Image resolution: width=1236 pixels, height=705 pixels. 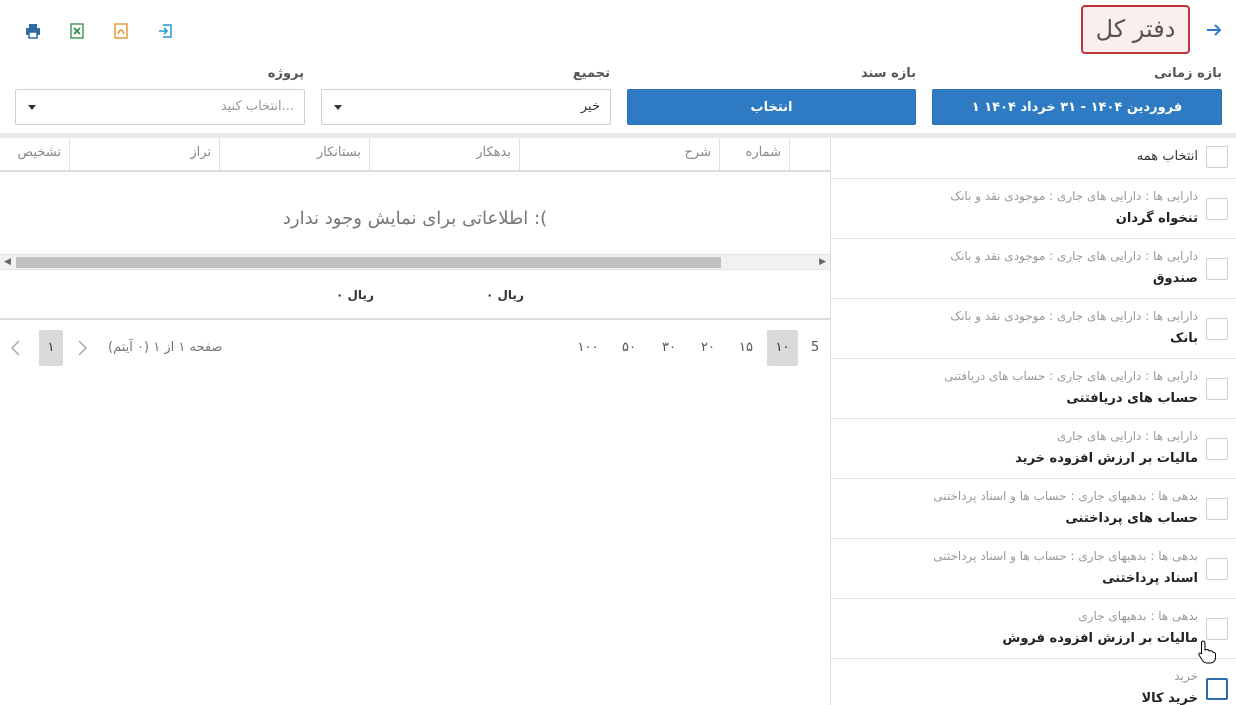 What do you see at coordinates (1184, 338) in the screenshot?
I see `account-name: بانک` at bounding box center [1184, 338].